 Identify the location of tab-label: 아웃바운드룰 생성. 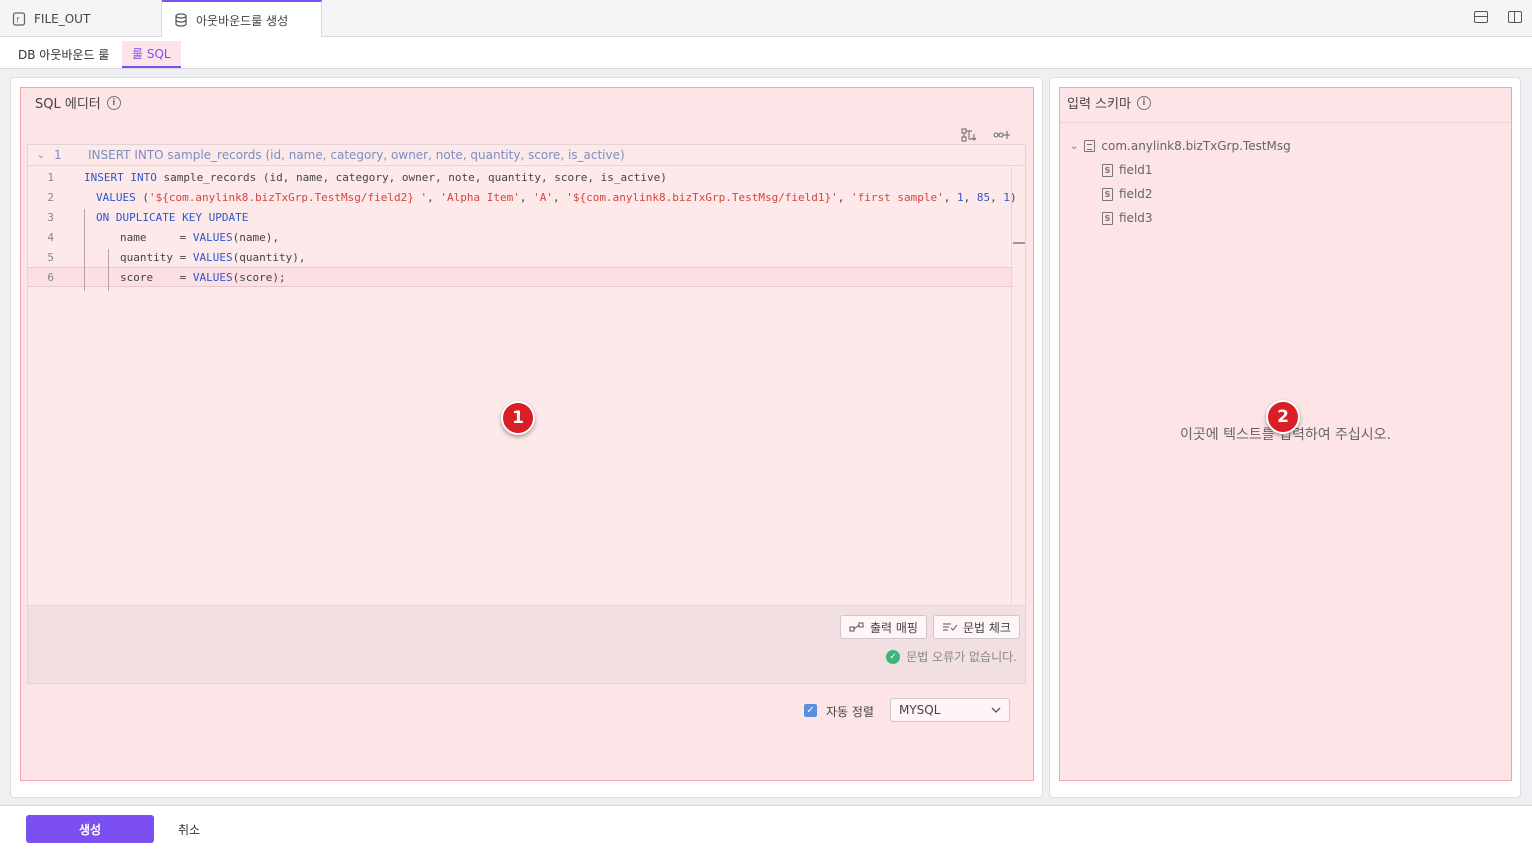
(242, 20).